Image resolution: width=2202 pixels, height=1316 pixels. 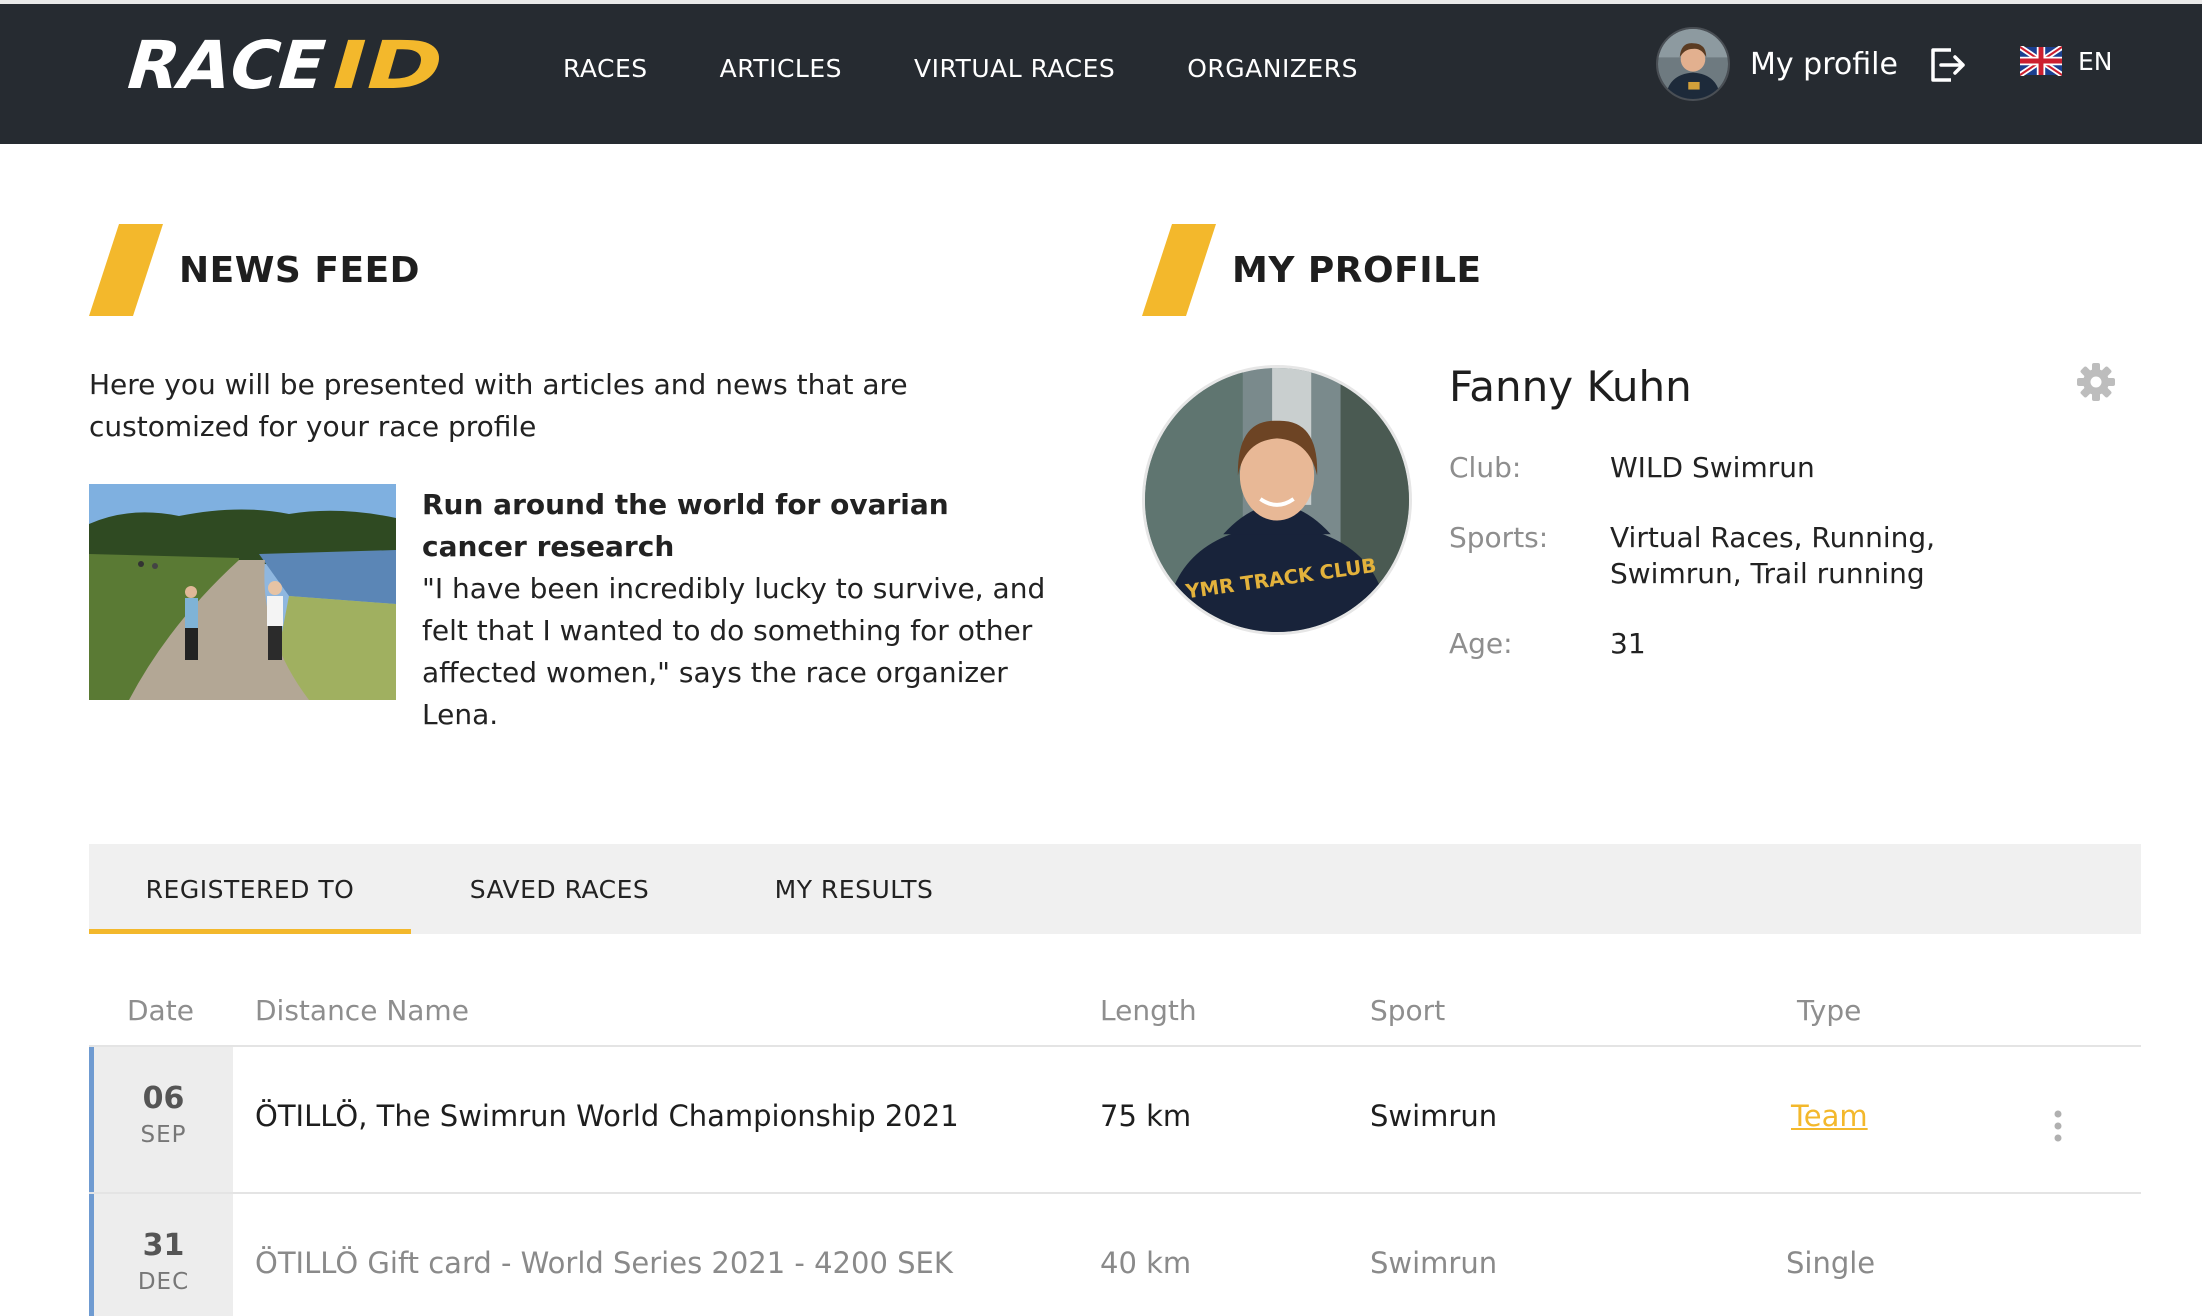 I want to click on column-distance-name: Distance Name, so click(x=362, y=1010).